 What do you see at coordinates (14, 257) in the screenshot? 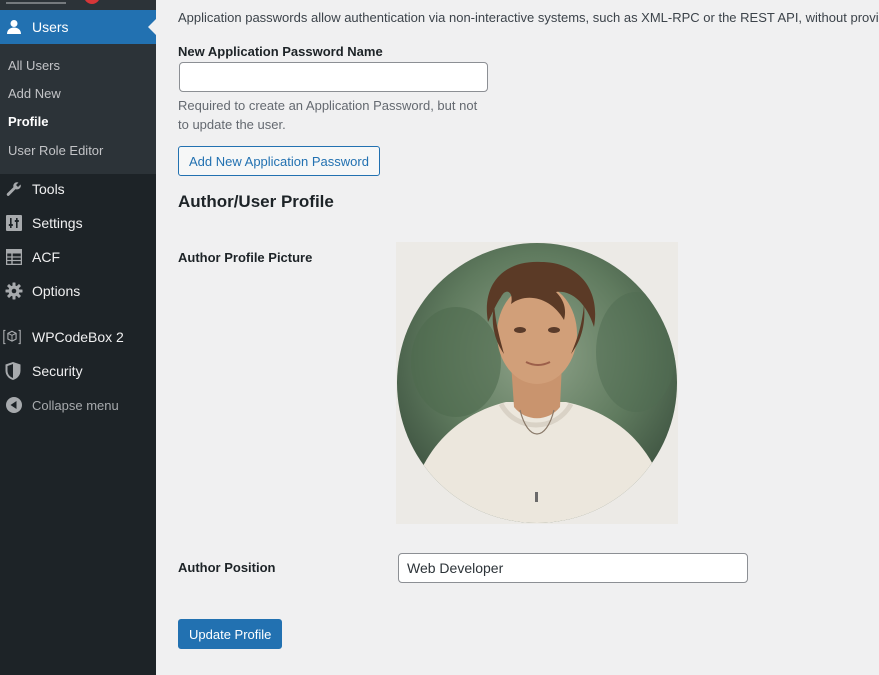
I see `acf-table-icon` at bounding box center [14, 257].